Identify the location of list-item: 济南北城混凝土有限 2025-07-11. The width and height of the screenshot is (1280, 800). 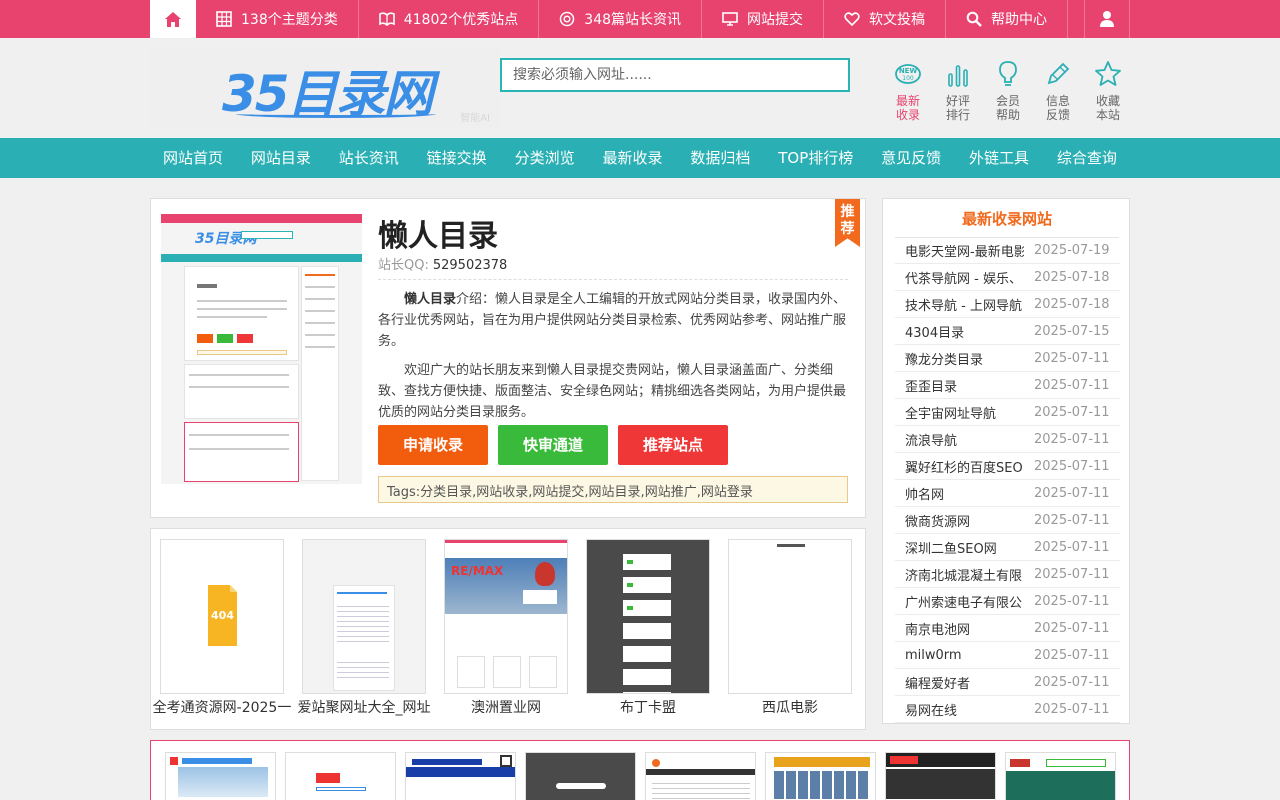
(1007, 574).